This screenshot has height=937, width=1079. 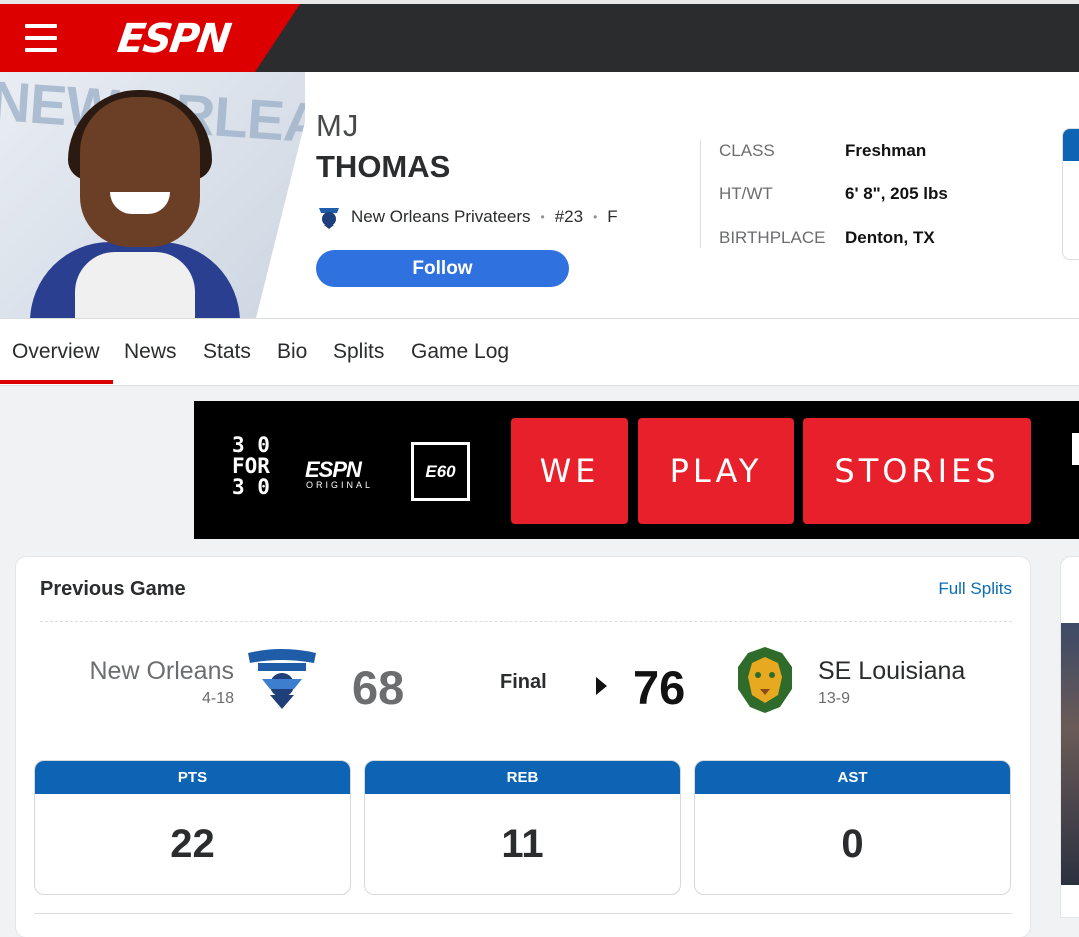 What do you see at coordinates (152, 195) in the screenshot?
I see `player-headshot: NEW ORLEANS` at bounding box center [152, 195].